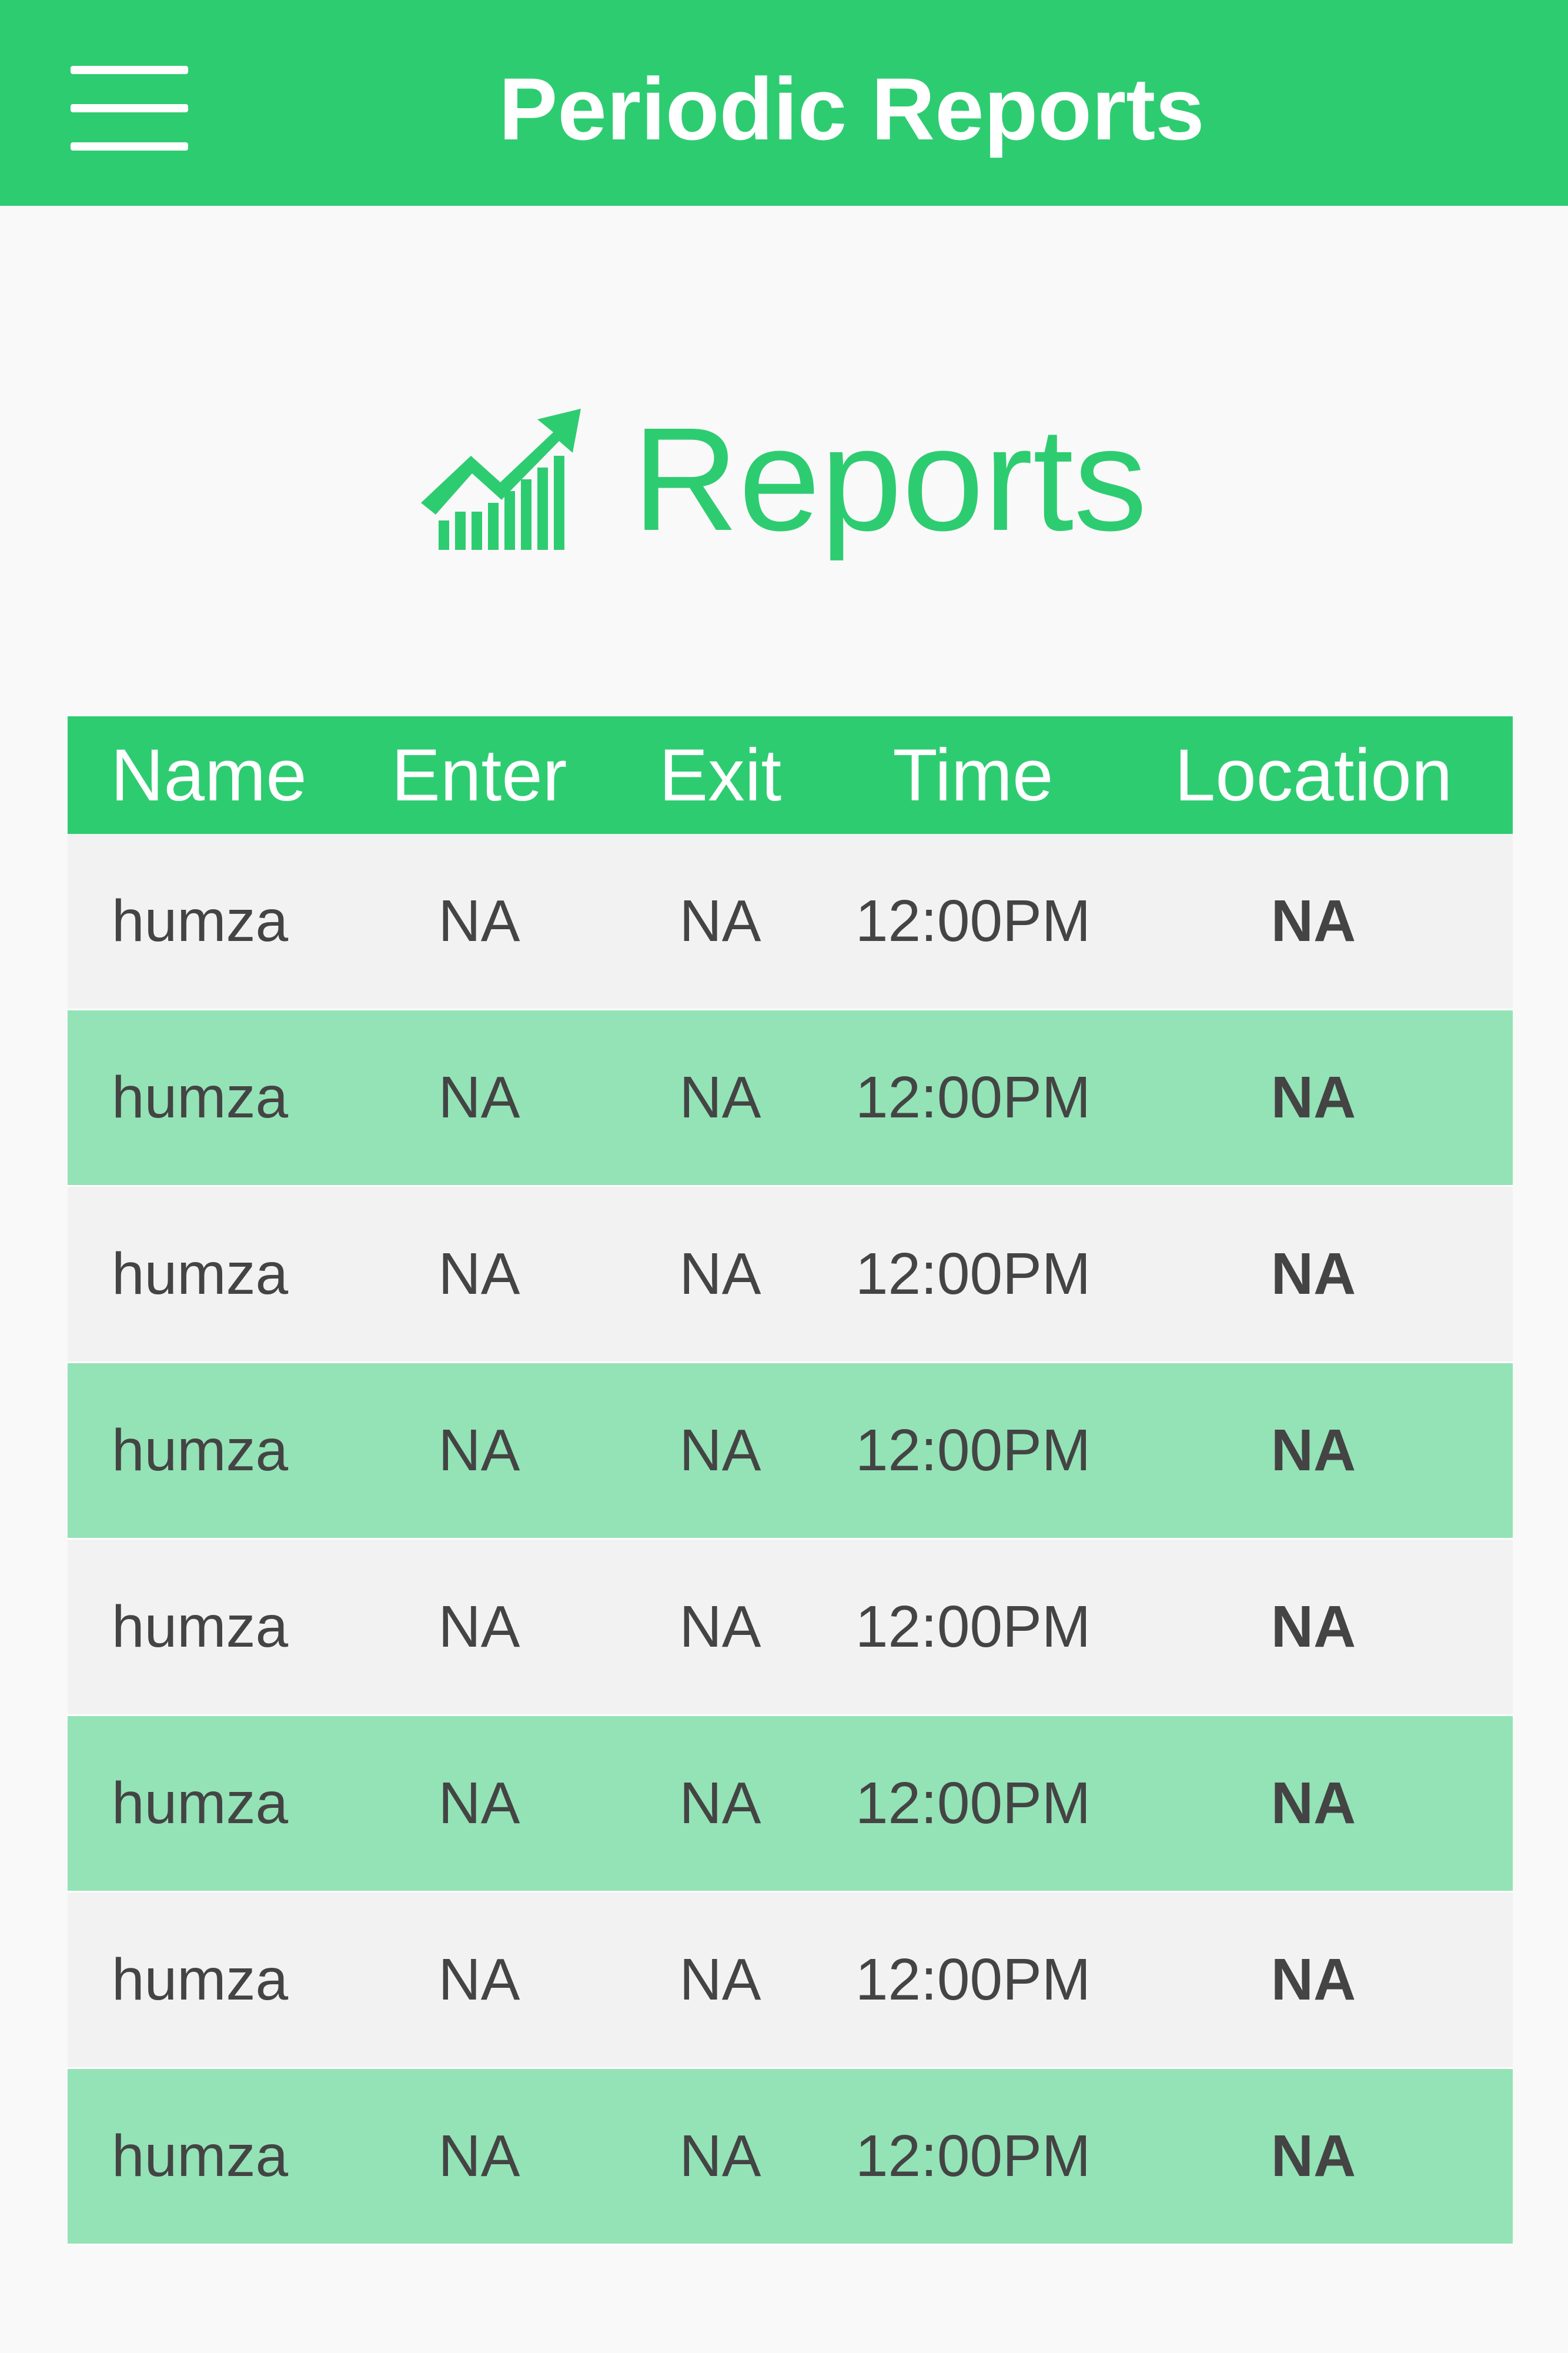  Describe the element at coordinates (720, 775) in the screenshot. I see `column-header-exit: Exit` at that location.